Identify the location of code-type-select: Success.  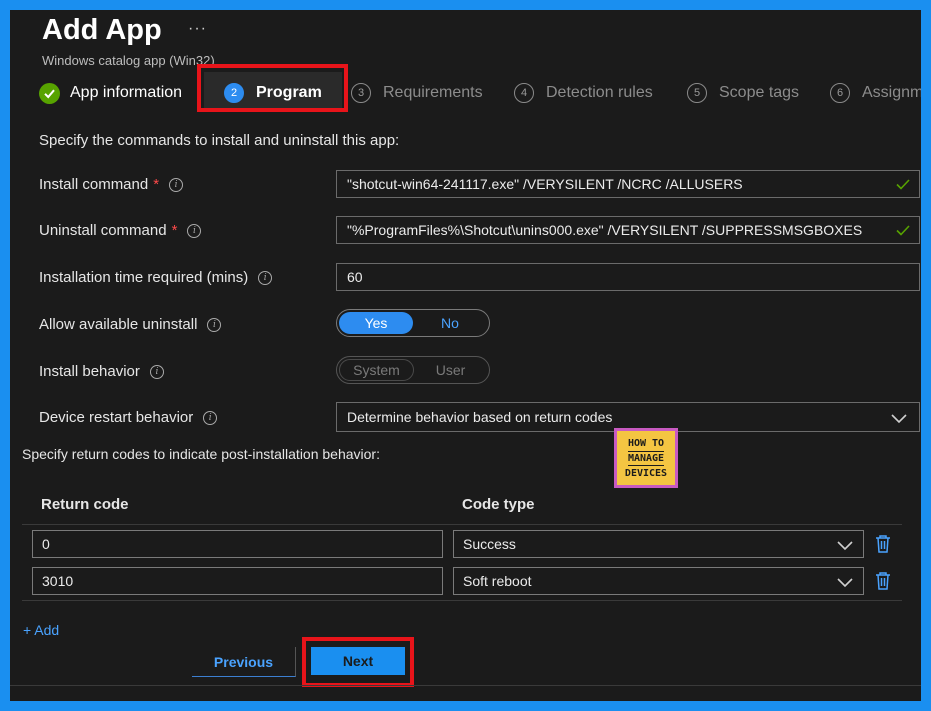
(658, 544).